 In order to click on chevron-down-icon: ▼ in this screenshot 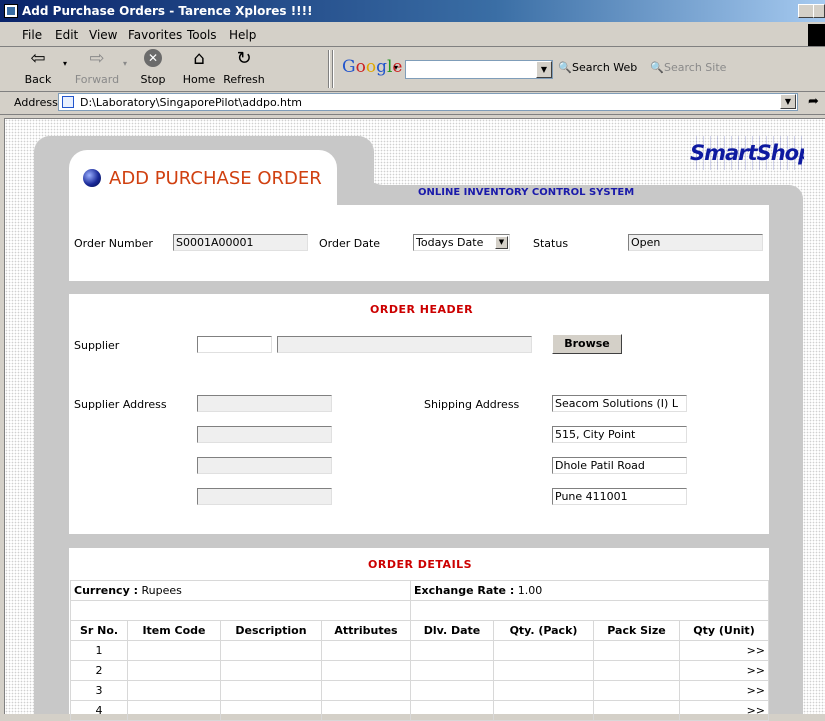, I will do `click(501, 242)`.